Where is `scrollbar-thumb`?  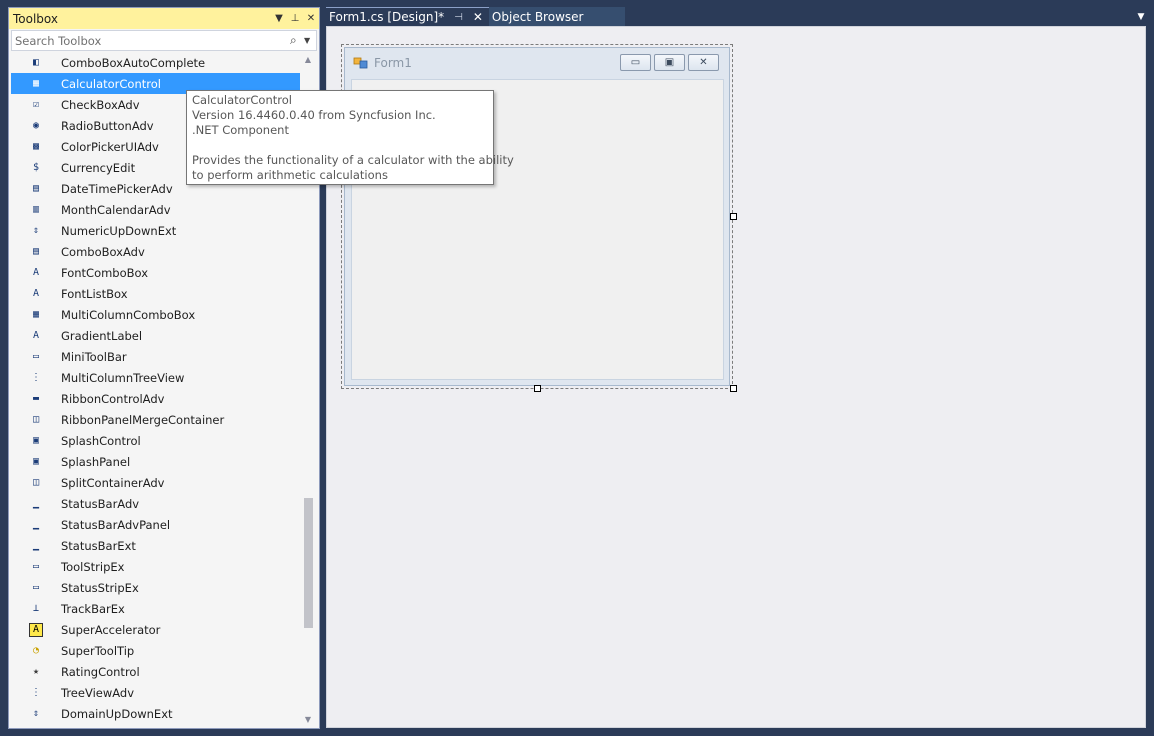 scrollbar-thumb is located at coordinates (308, 563).